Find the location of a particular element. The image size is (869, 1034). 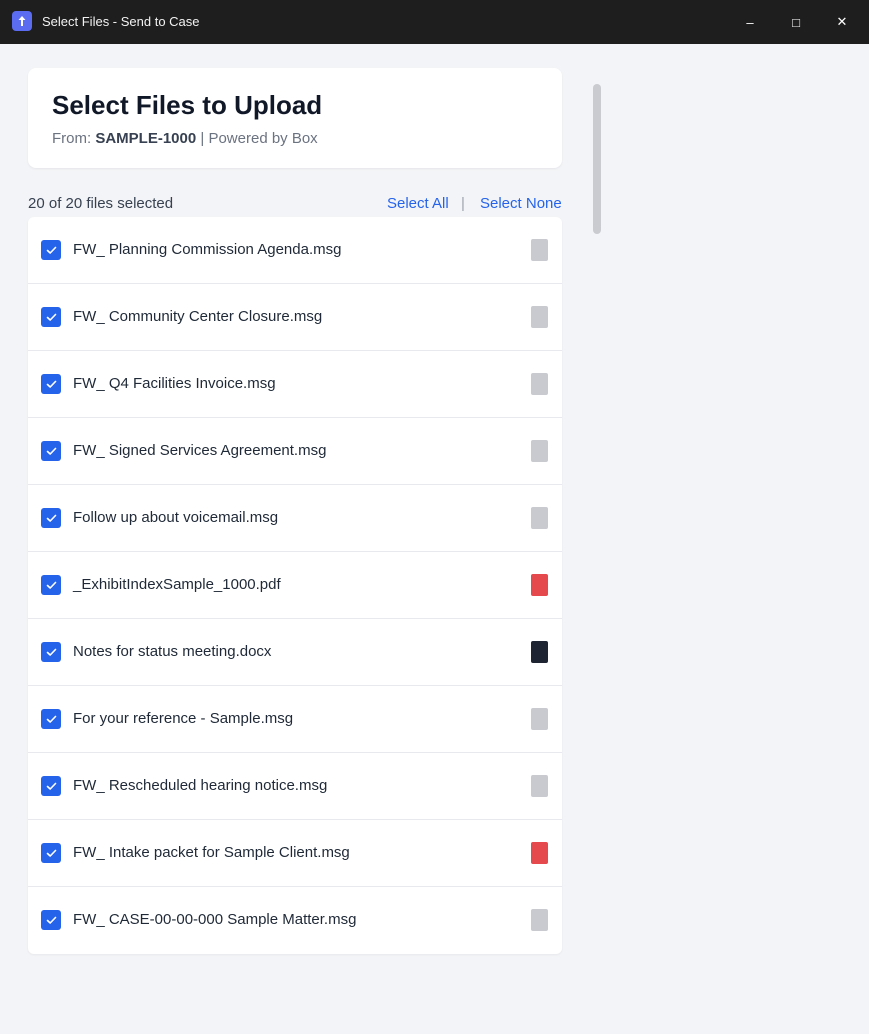

page-title: Select Files to Upload is located at coordinates (187, 105).